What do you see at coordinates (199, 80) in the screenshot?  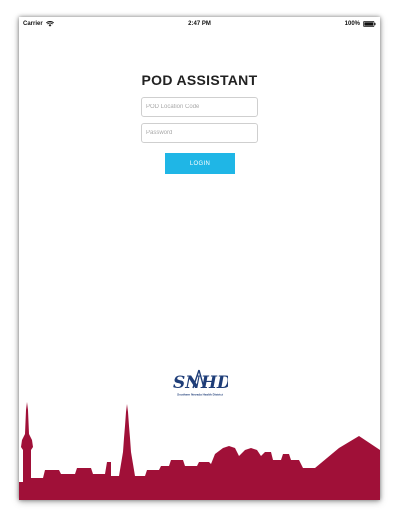 I see `app-title: POD ASSISTANT` at bounding box center [199, 80].